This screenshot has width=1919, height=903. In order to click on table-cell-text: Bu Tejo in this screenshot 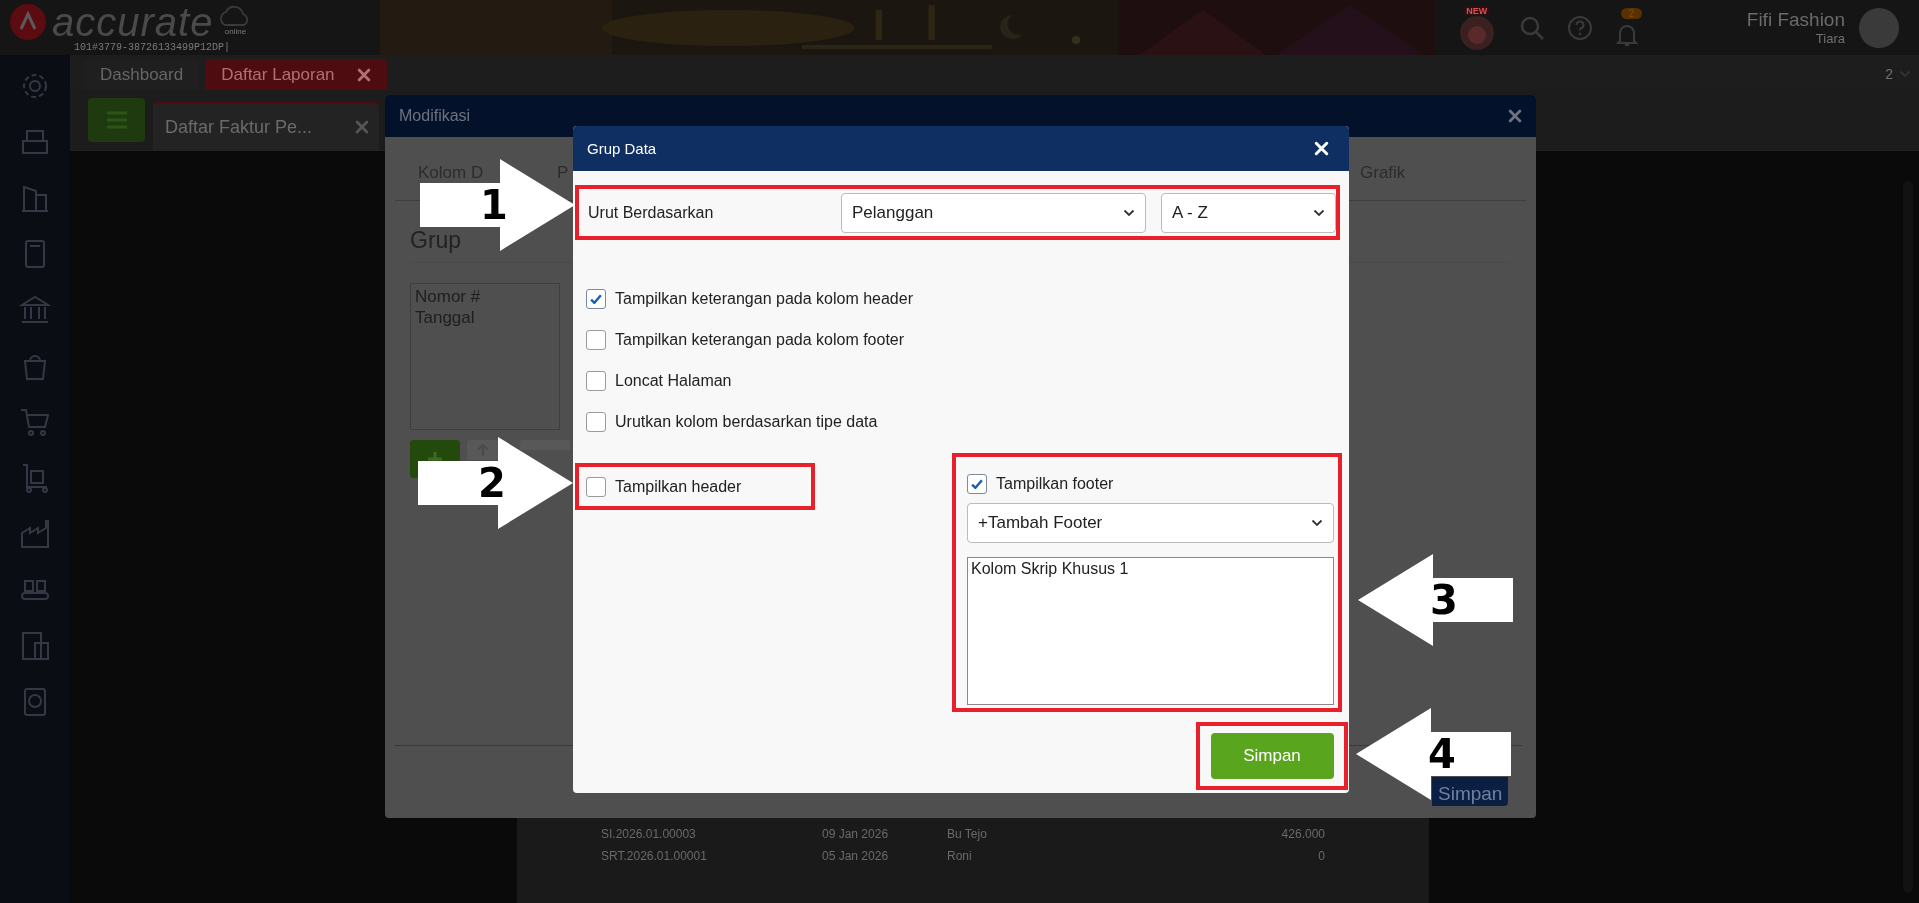, I will do `click(967, 834)`.